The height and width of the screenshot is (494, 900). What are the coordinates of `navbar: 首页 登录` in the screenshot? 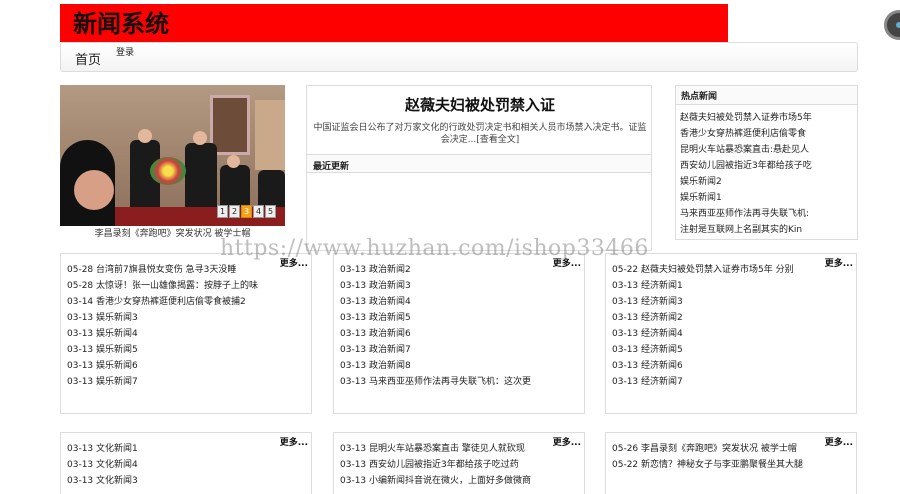 It's located at (459, 57).